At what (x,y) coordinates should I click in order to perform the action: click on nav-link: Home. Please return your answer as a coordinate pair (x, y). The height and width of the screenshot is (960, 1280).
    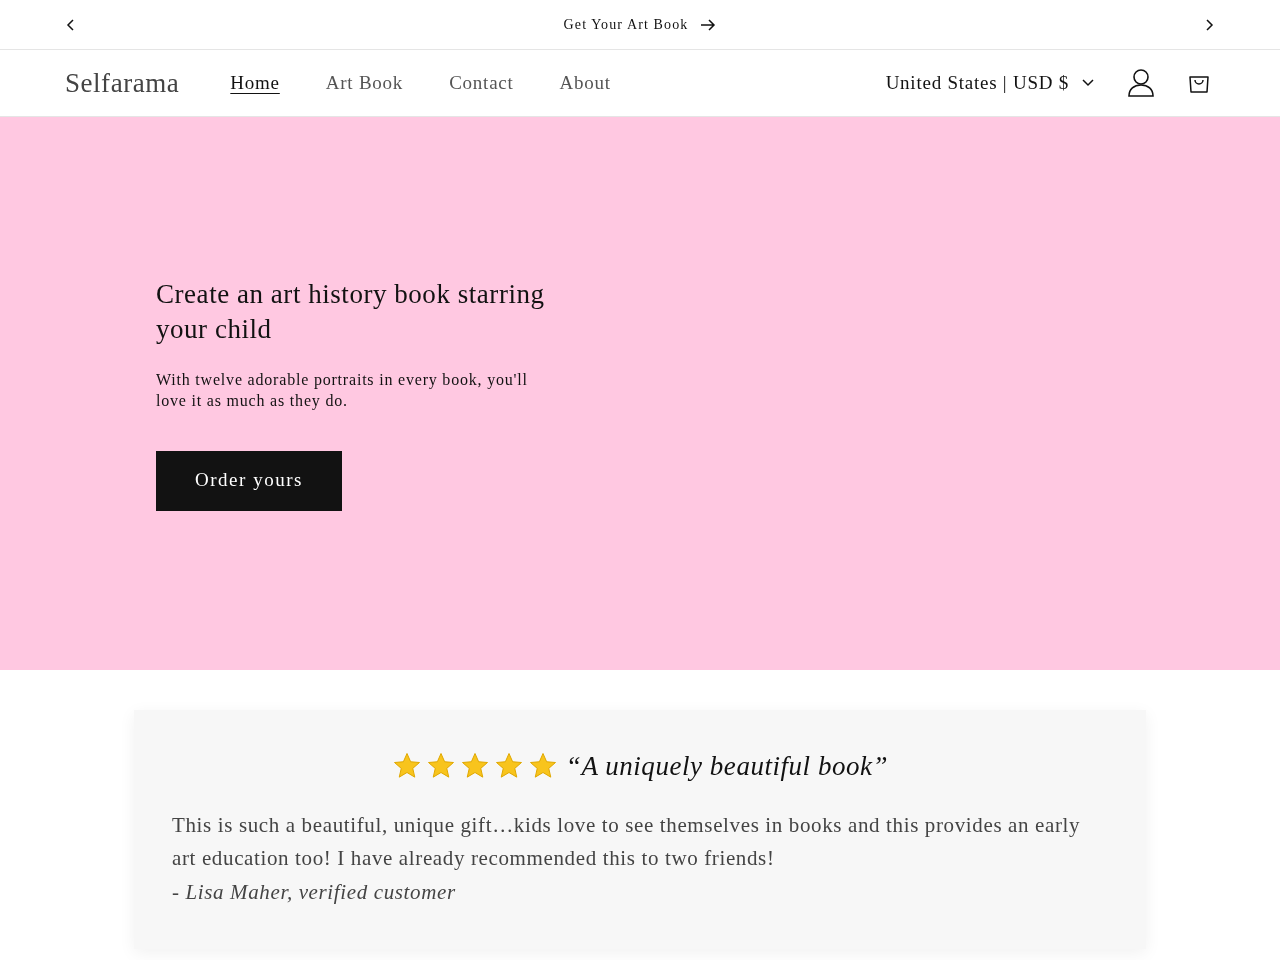
    Looking at the image, I should click on (255, 83).